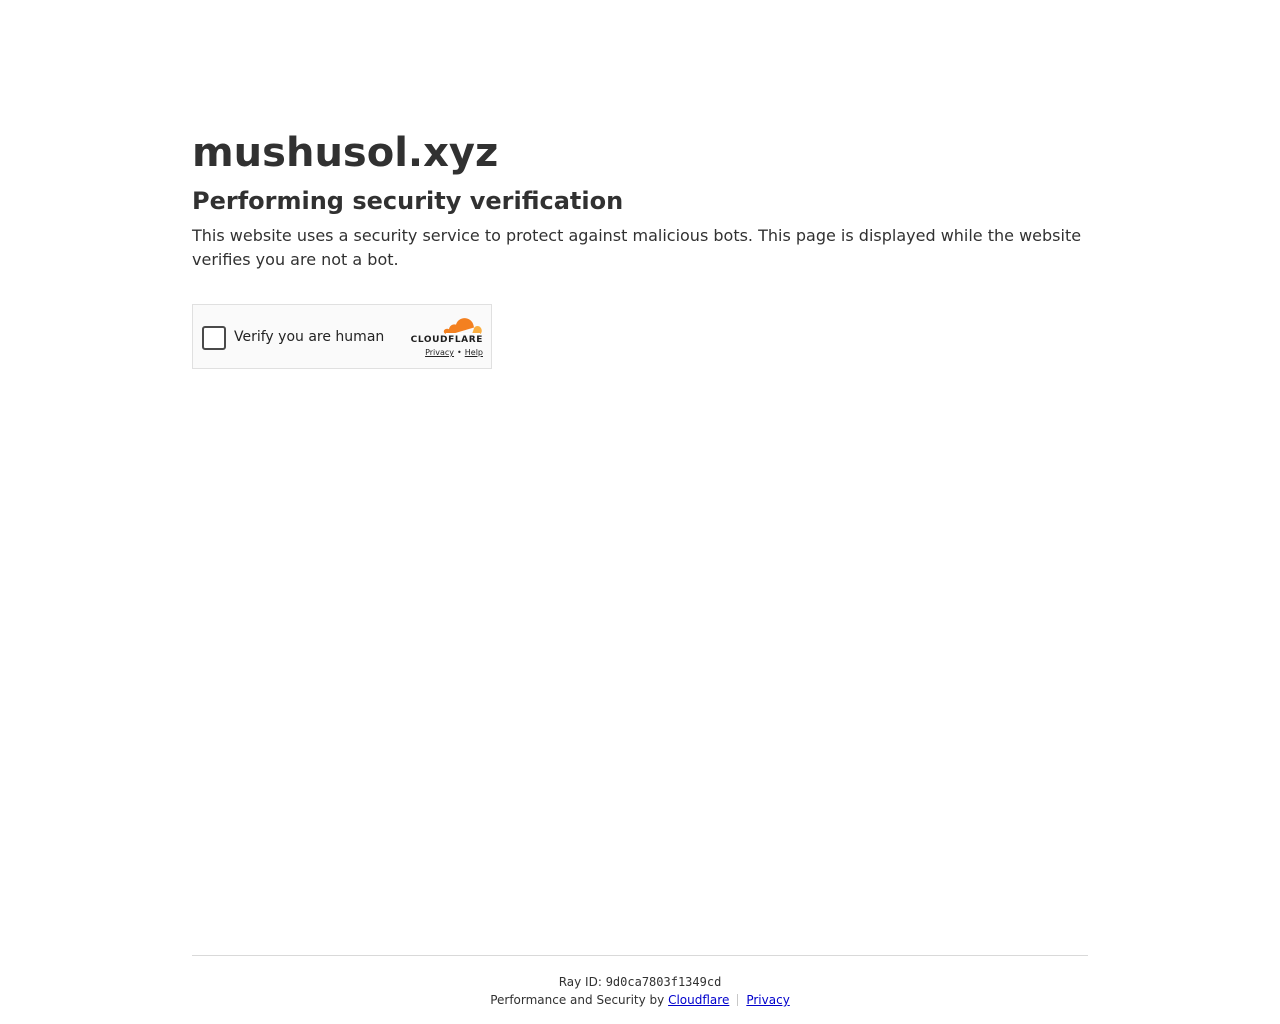 This screenshot has height=1024, width=1280. I want to click on cloudflare-branding: CLOUDFLARE Privacy • Help, so click(443, 339).